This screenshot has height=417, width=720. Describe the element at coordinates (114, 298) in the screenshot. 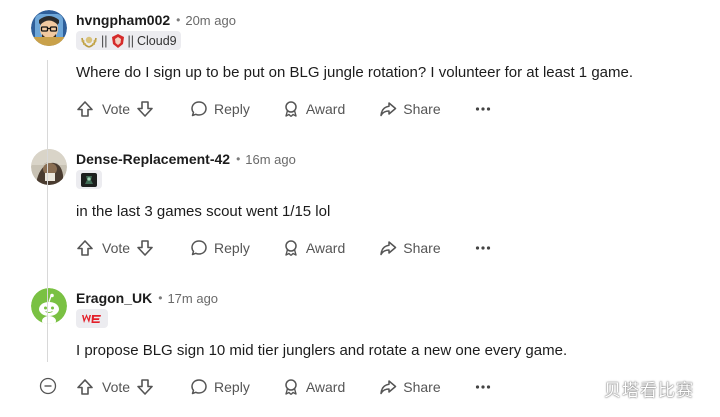

I see `username: Eragon_UK` at that location.